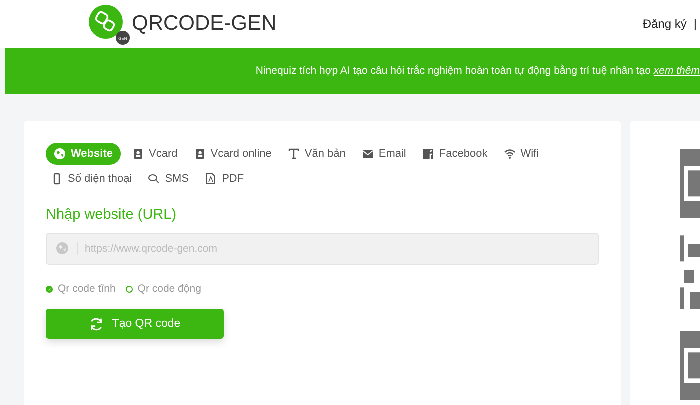 The width and height of the screenshot is (700, 405). What do you see at coordinates (204, 24) in the screenshot?
I see `brand-name: QRCODE-GEN` at bounding box center [204, 24].